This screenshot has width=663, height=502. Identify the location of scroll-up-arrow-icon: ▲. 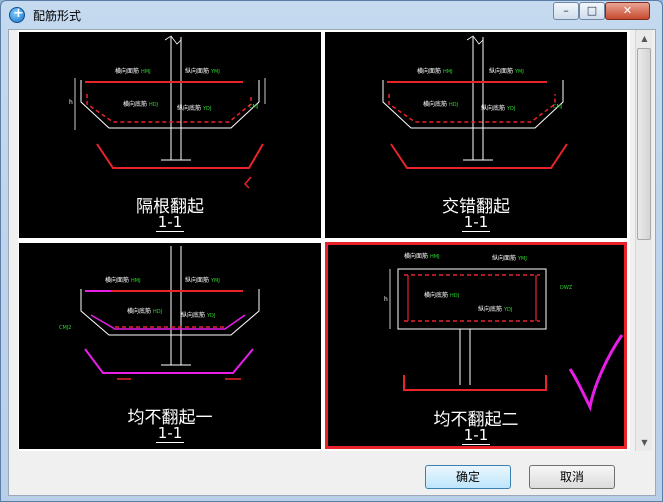
(644, 38).